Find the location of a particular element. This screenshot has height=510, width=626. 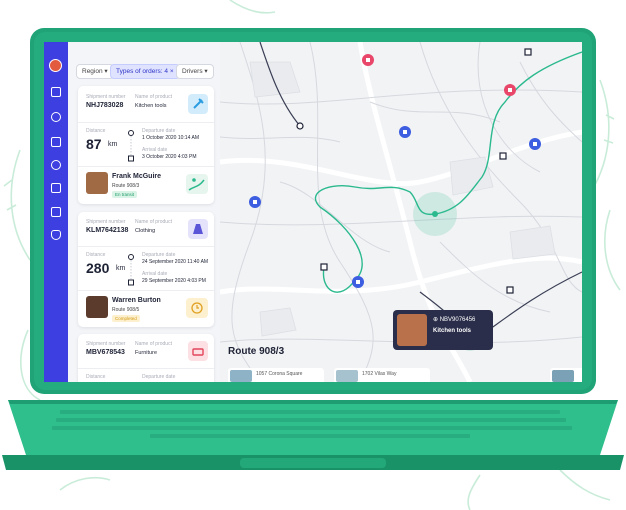

arrival-date: 3 October 2020 4:03 PM is located at coordinates (169, 157).